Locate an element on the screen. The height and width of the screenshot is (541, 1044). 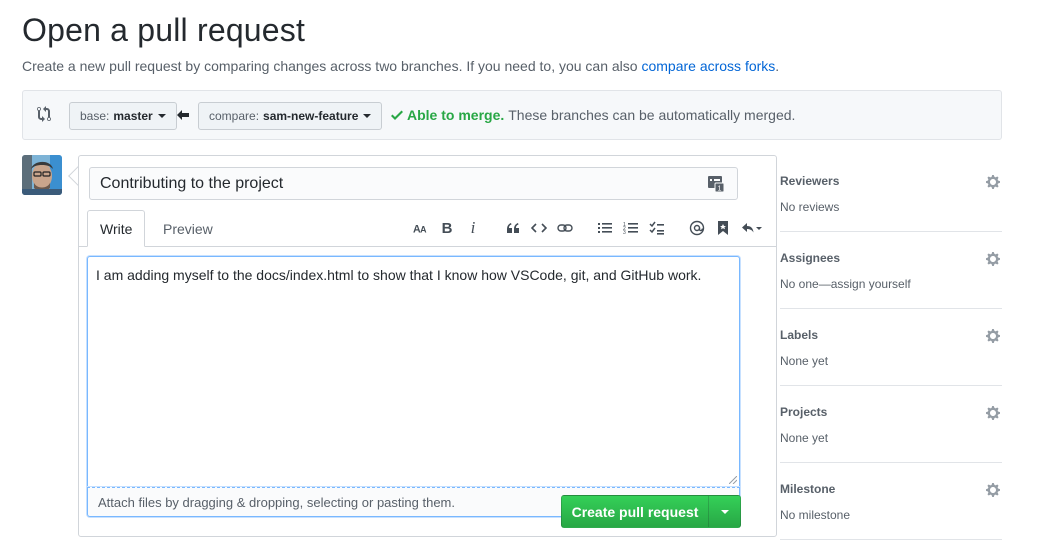
mention-icon is located at coordinates (697, 228).